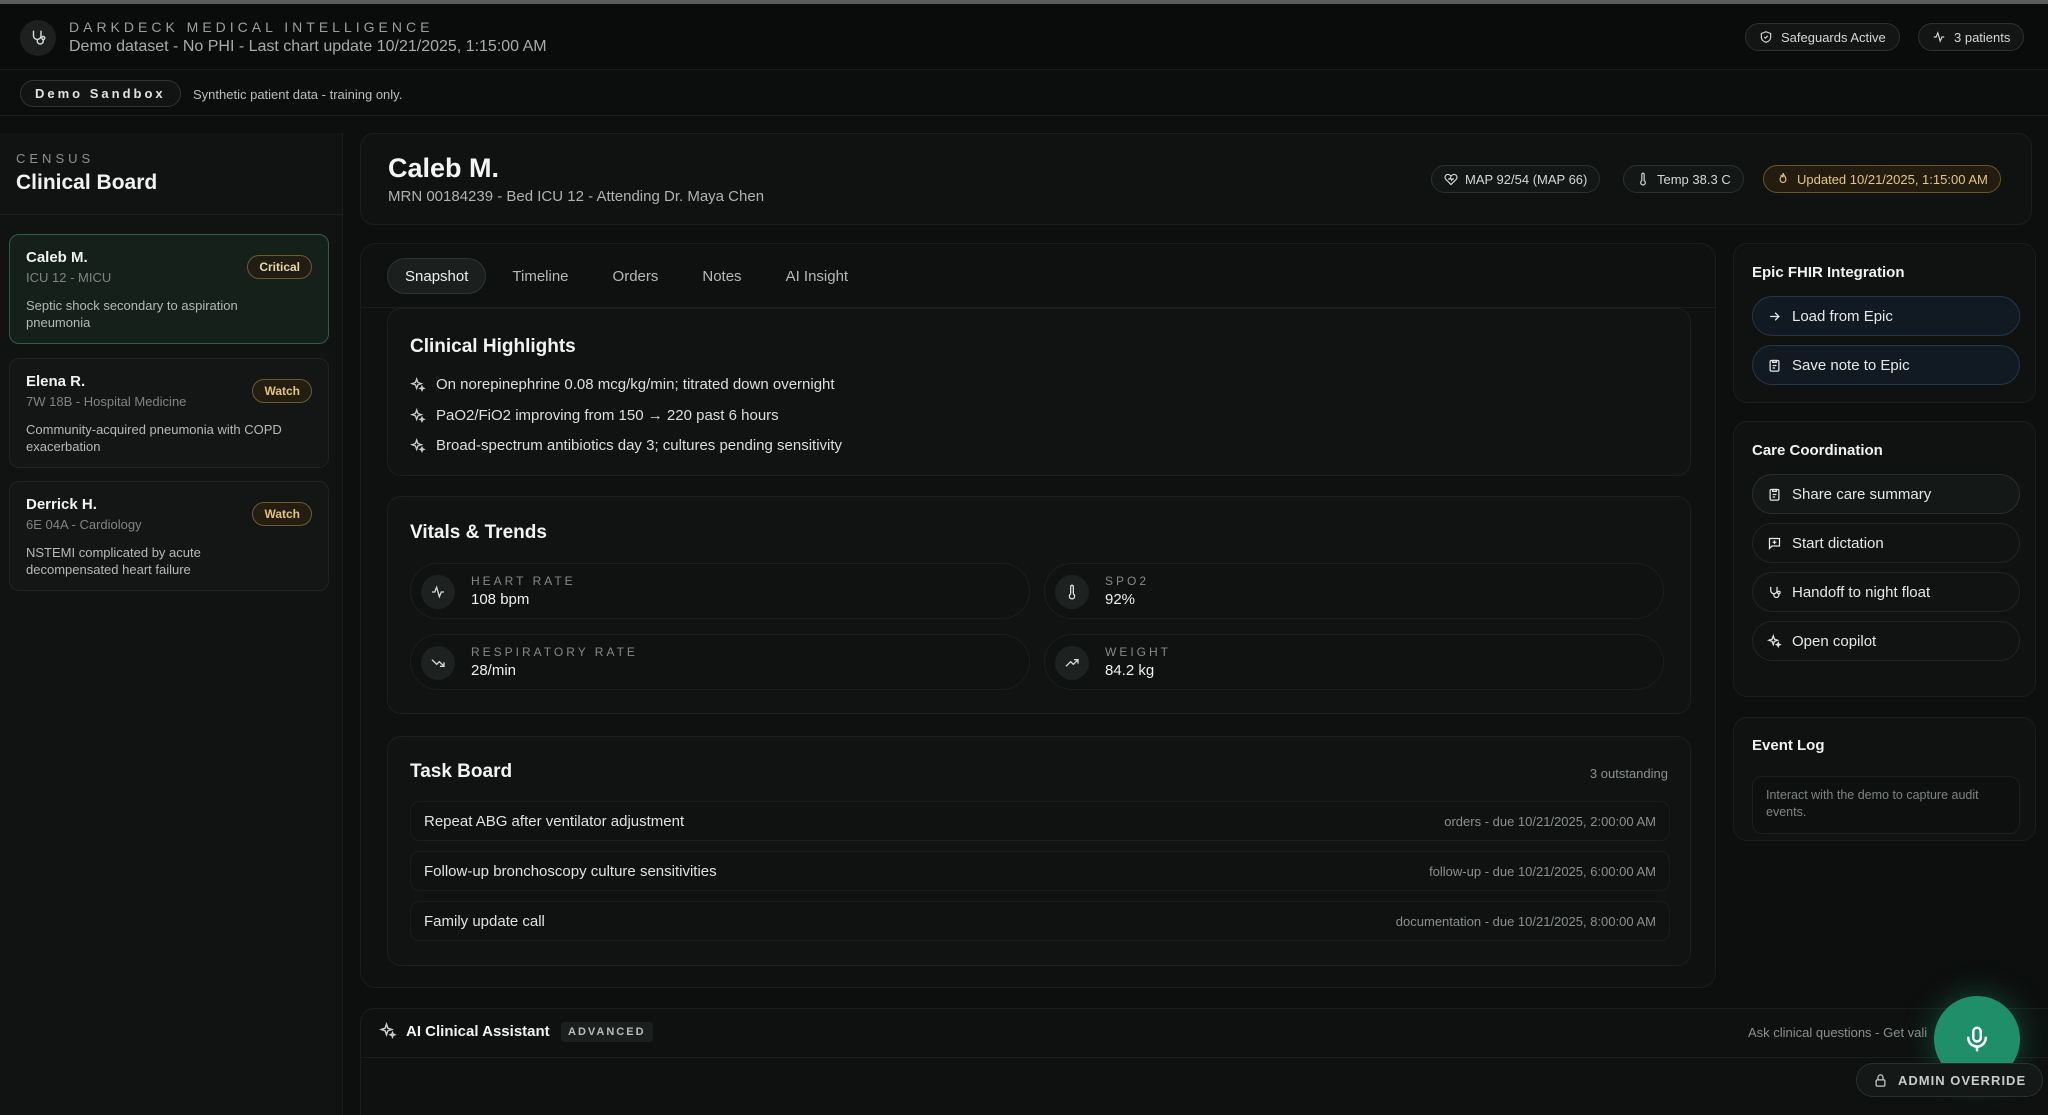  Describe the element at coordinates (1822, 37) in the screenshot. I see `safeguards-pill: Safeguards Active` at that location.